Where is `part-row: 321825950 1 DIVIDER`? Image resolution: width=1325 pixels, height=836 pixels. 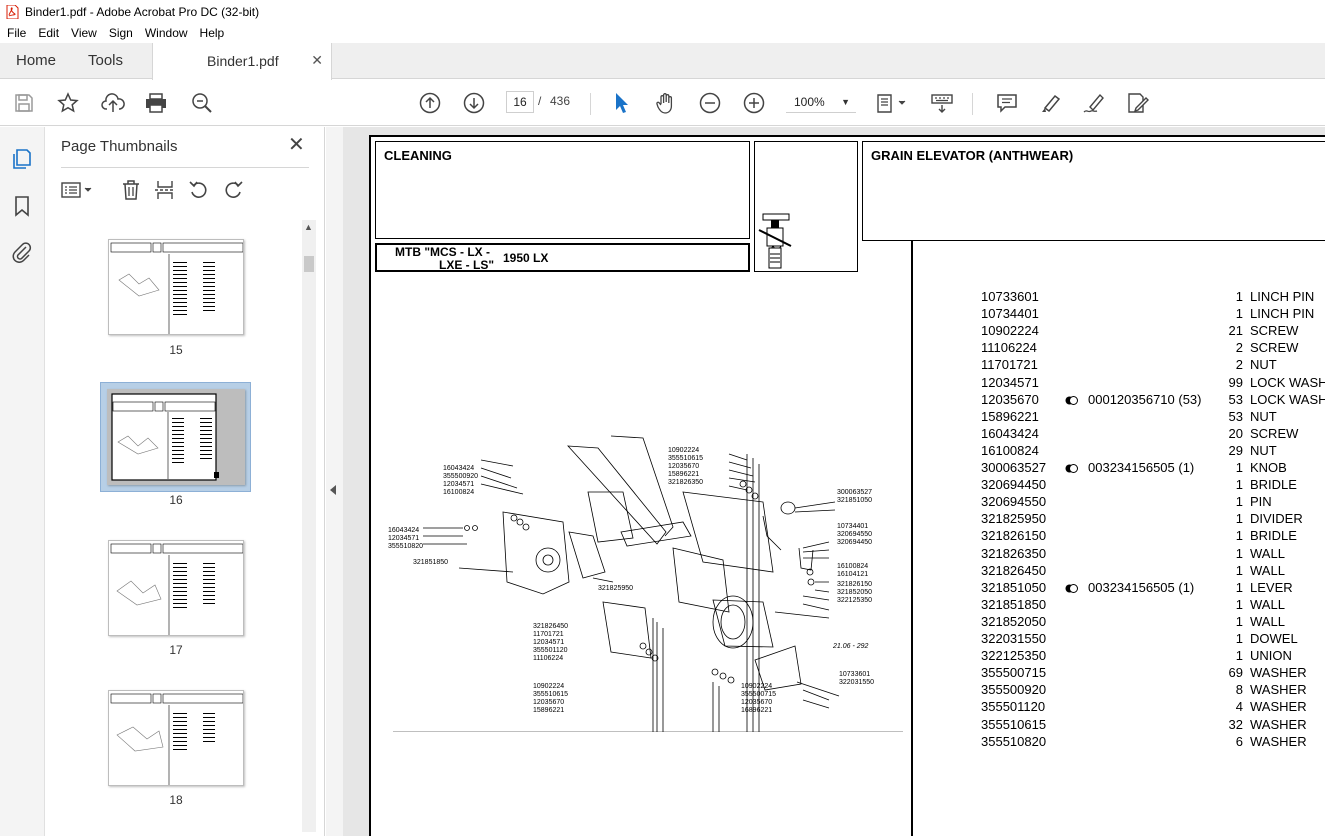 part-row: 321825950 1 DIVIDER is located at coordinates (1153, 519).